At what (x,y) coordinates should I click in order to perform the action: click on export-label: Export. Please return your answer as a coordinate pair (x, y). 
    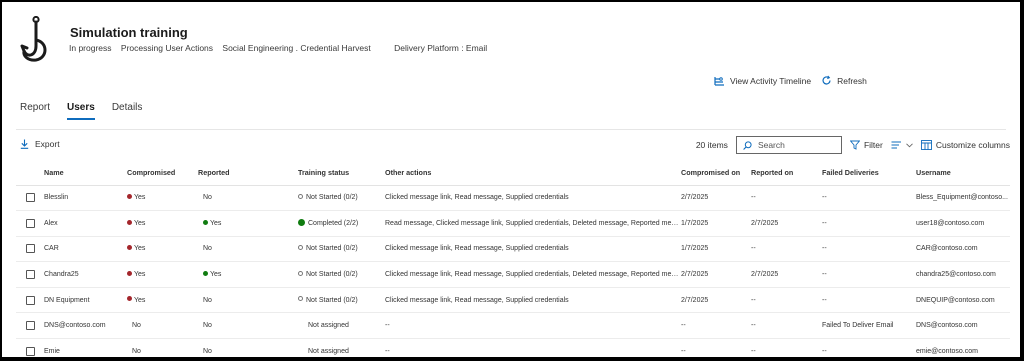
    Looking at the image, I should click on (47, 144).